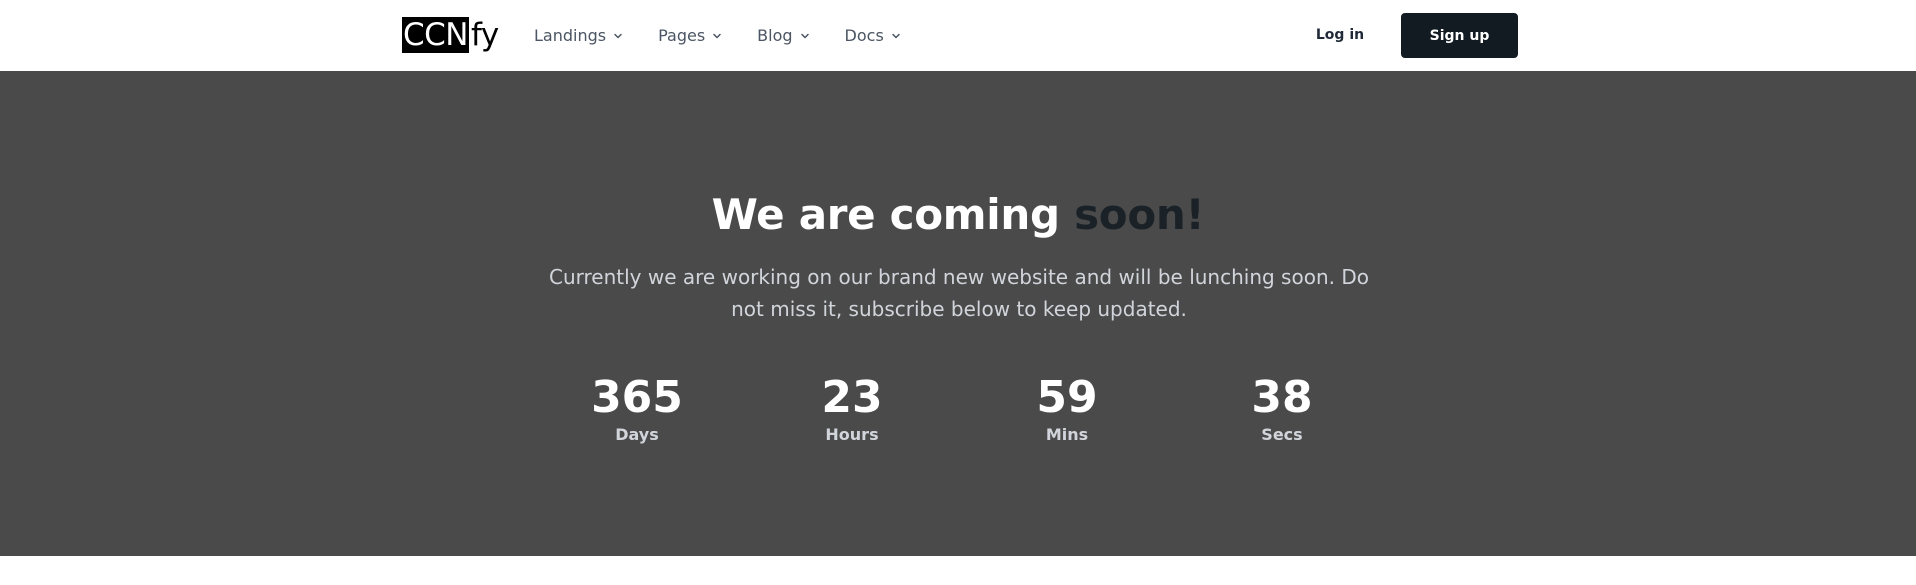 This screenshot has width=1916, height=585. Describe the element at coordinates (735, 35) in the screenshot. I see `main-nav: Landings Pages Blog Docs` at that location.